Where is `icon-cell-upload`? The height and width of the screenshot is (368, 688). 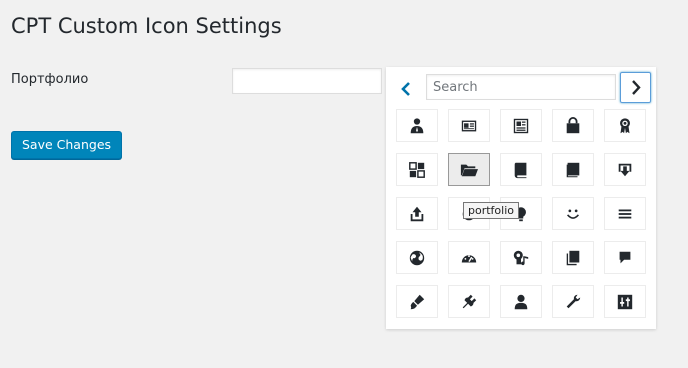 icon-cell-upload is located at coordinates (417, 213).